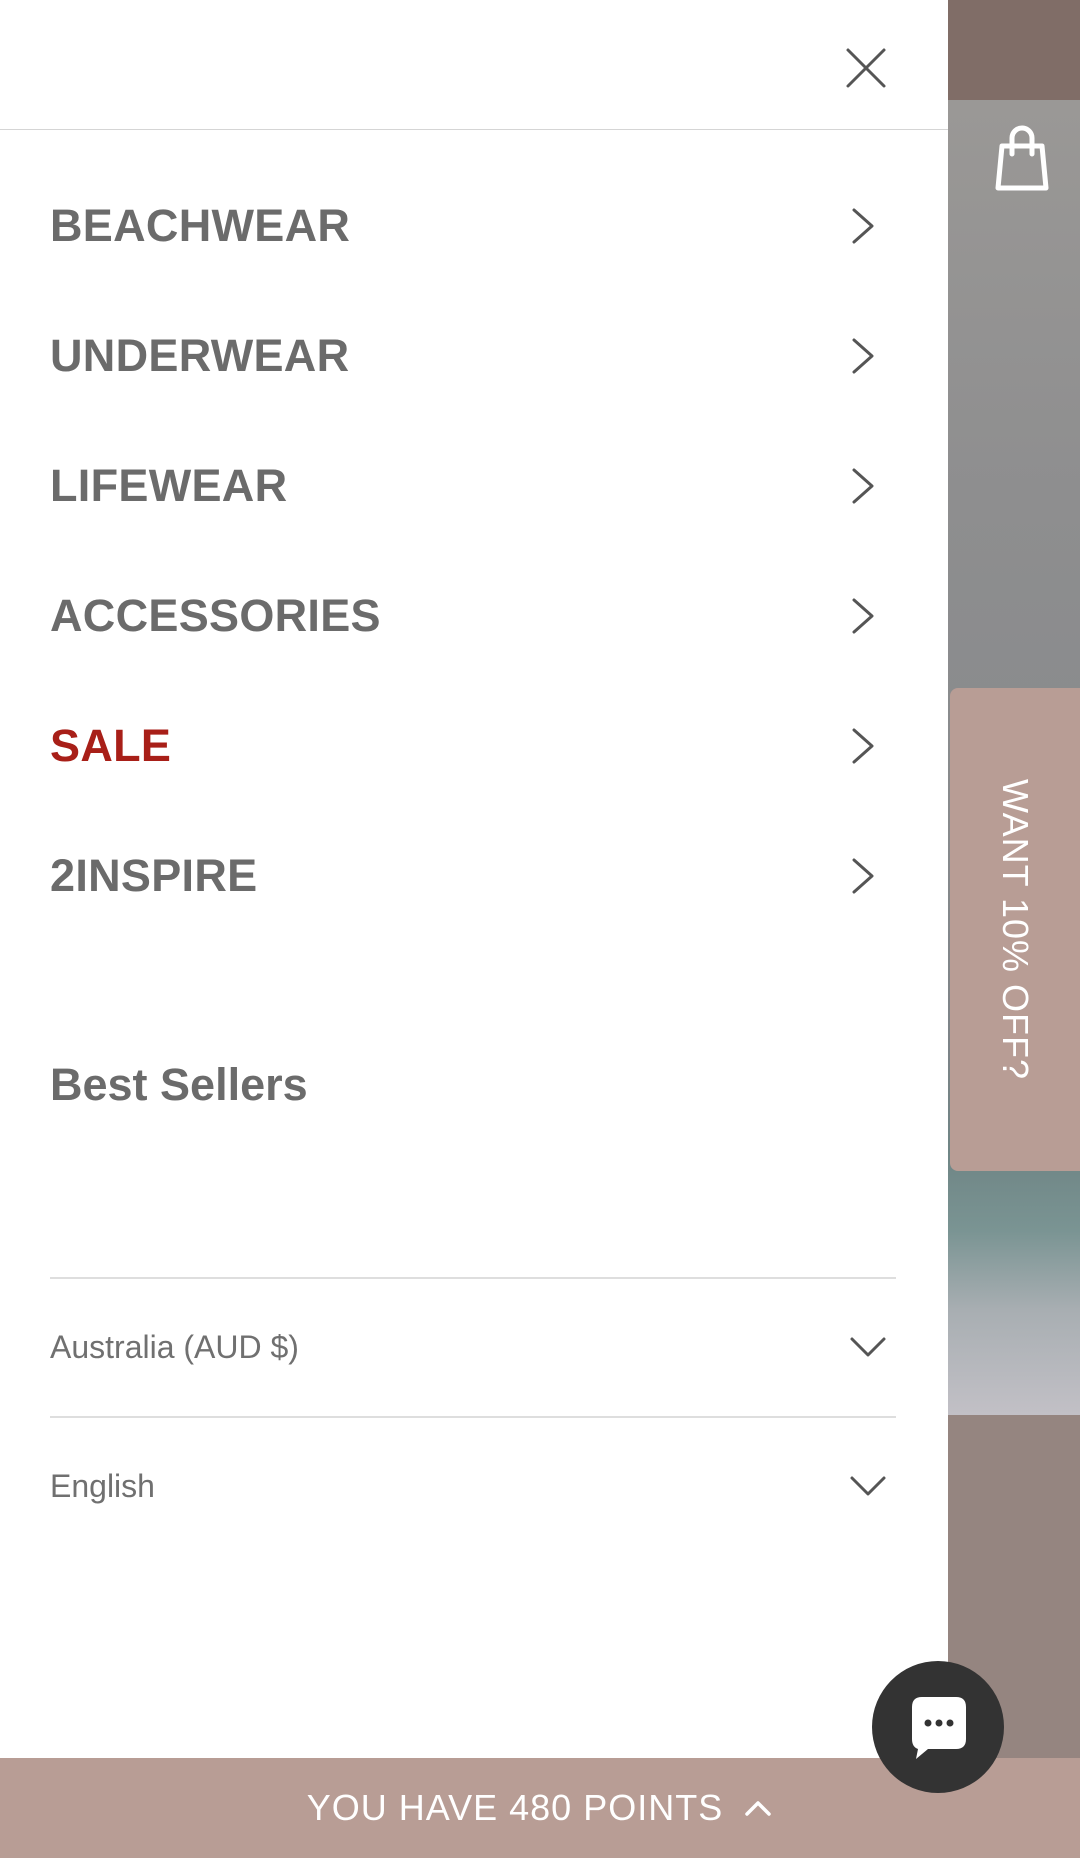 The width and height of the screenshot is (1080, 1858). I want to click on nav-item-label: ACCESSORIES, so click(215, 615).